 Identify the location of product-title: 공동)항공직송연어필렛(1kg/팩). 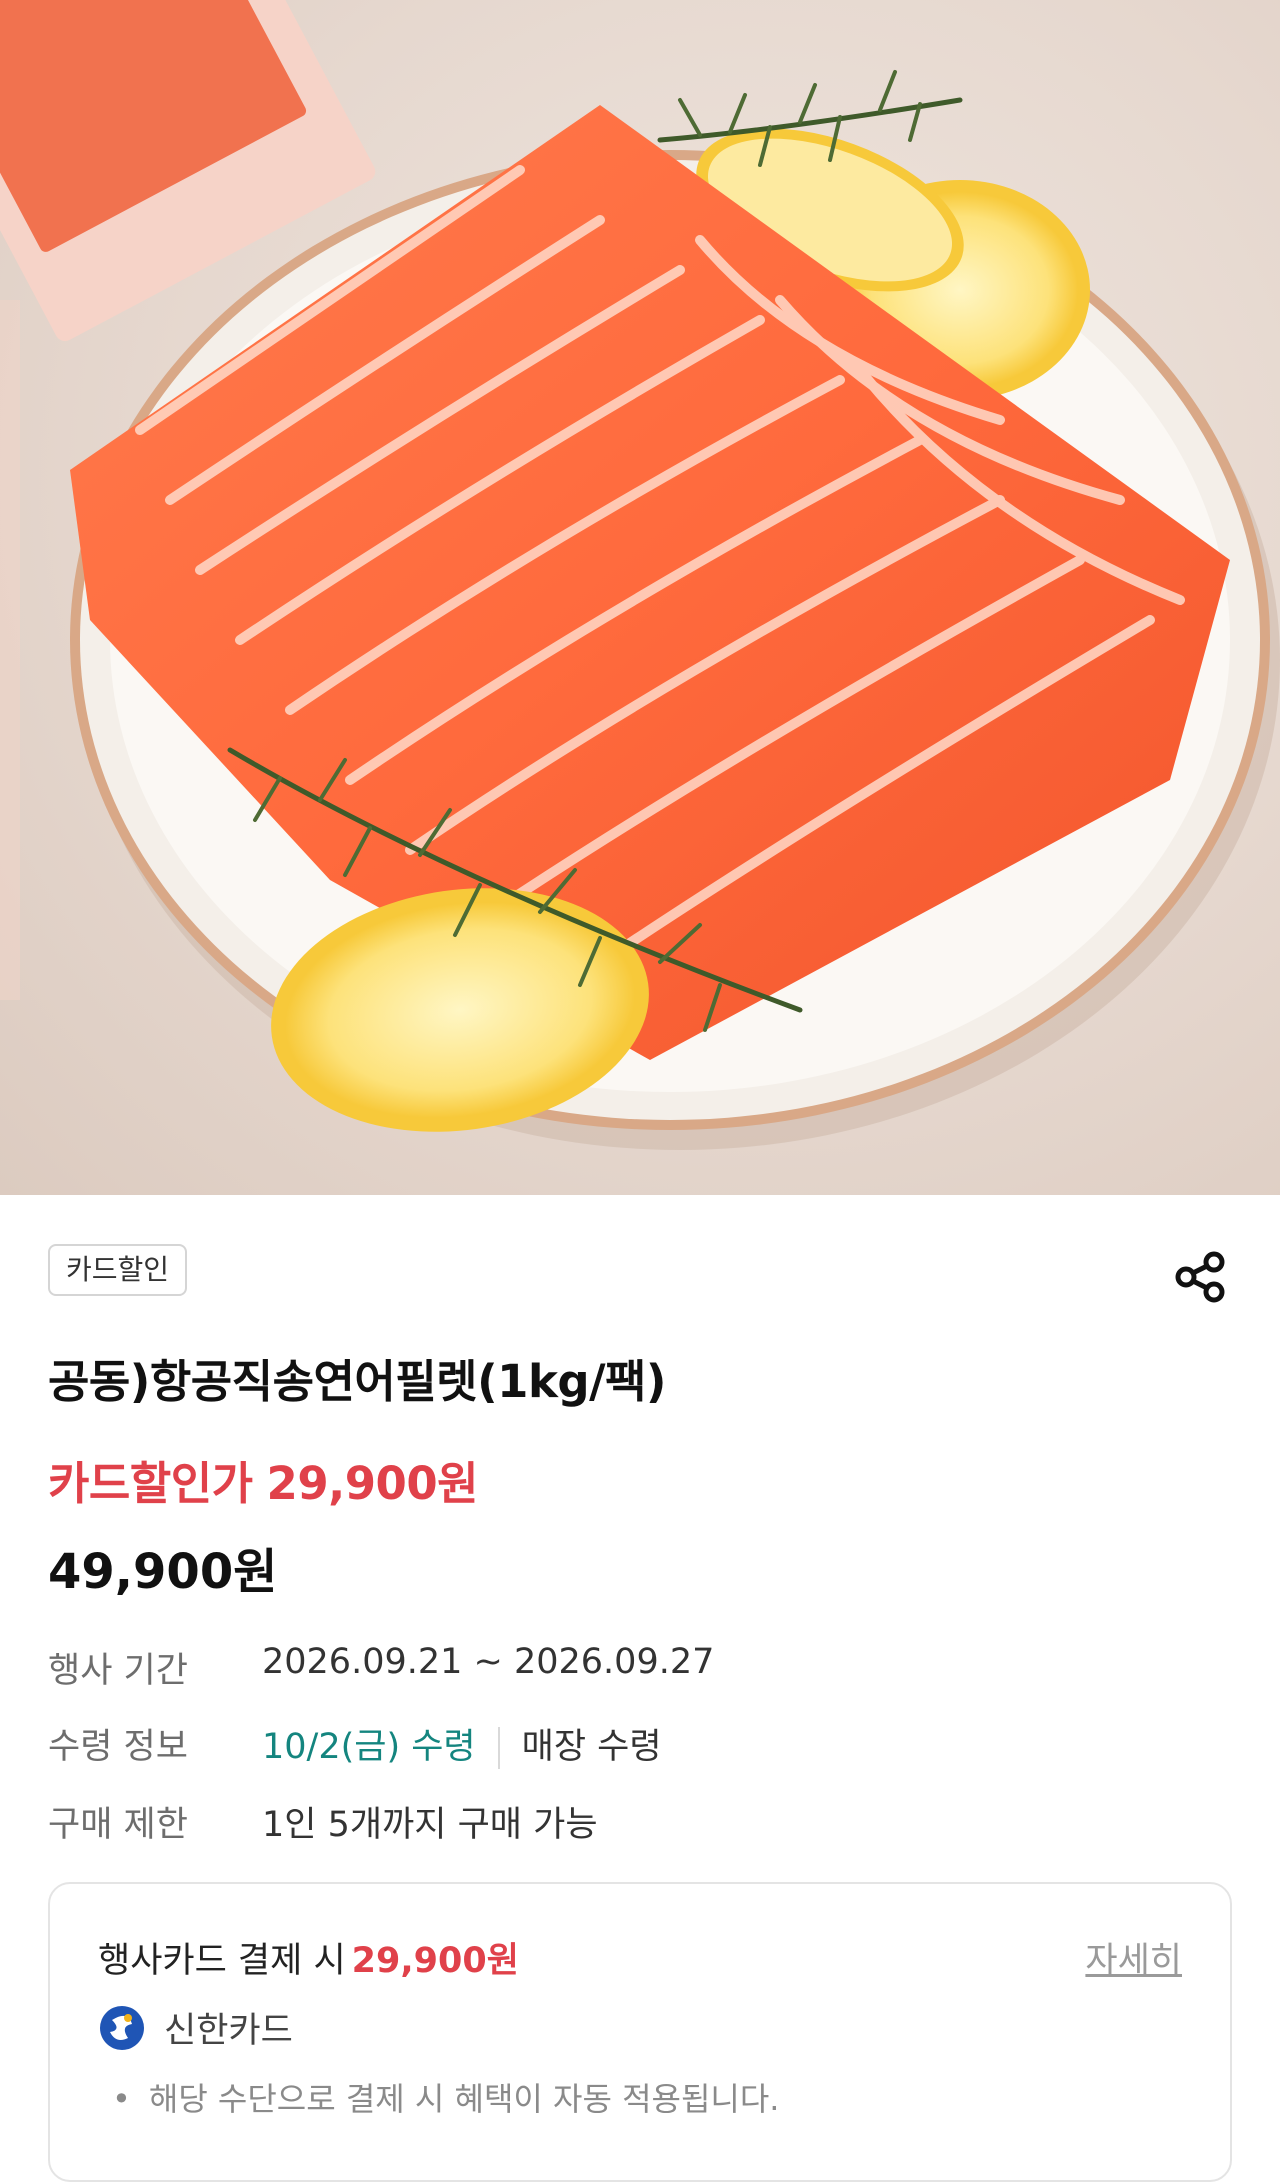
(357, 1381).